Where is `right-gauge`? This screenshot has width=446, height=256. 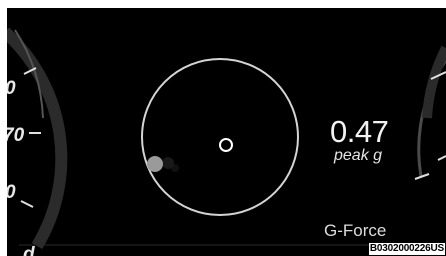
right-gauge is located at coordinates (430, 112).